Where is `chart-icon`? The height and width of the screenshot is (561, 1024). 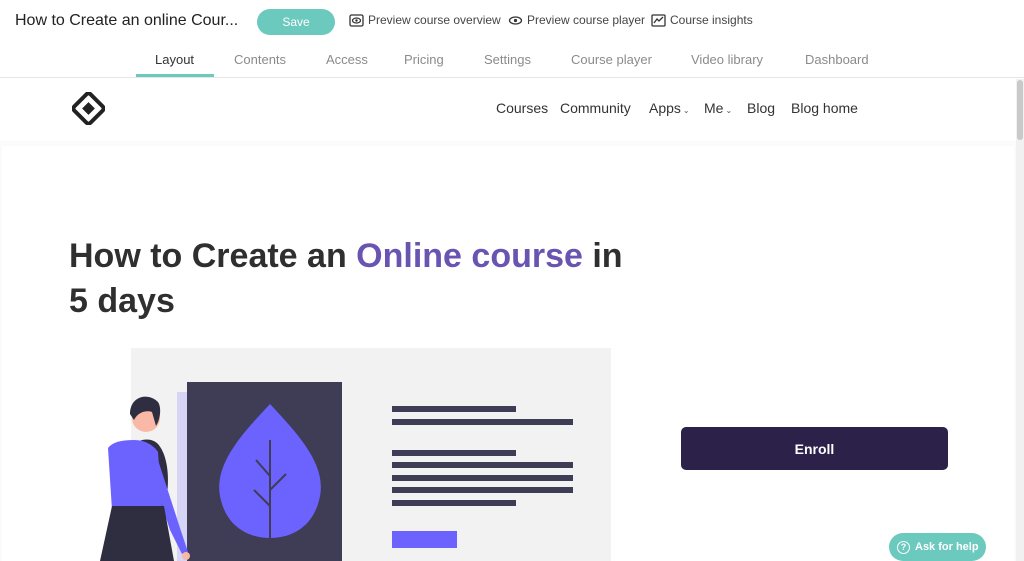 chart-icon is located at coordinates (658, 20).